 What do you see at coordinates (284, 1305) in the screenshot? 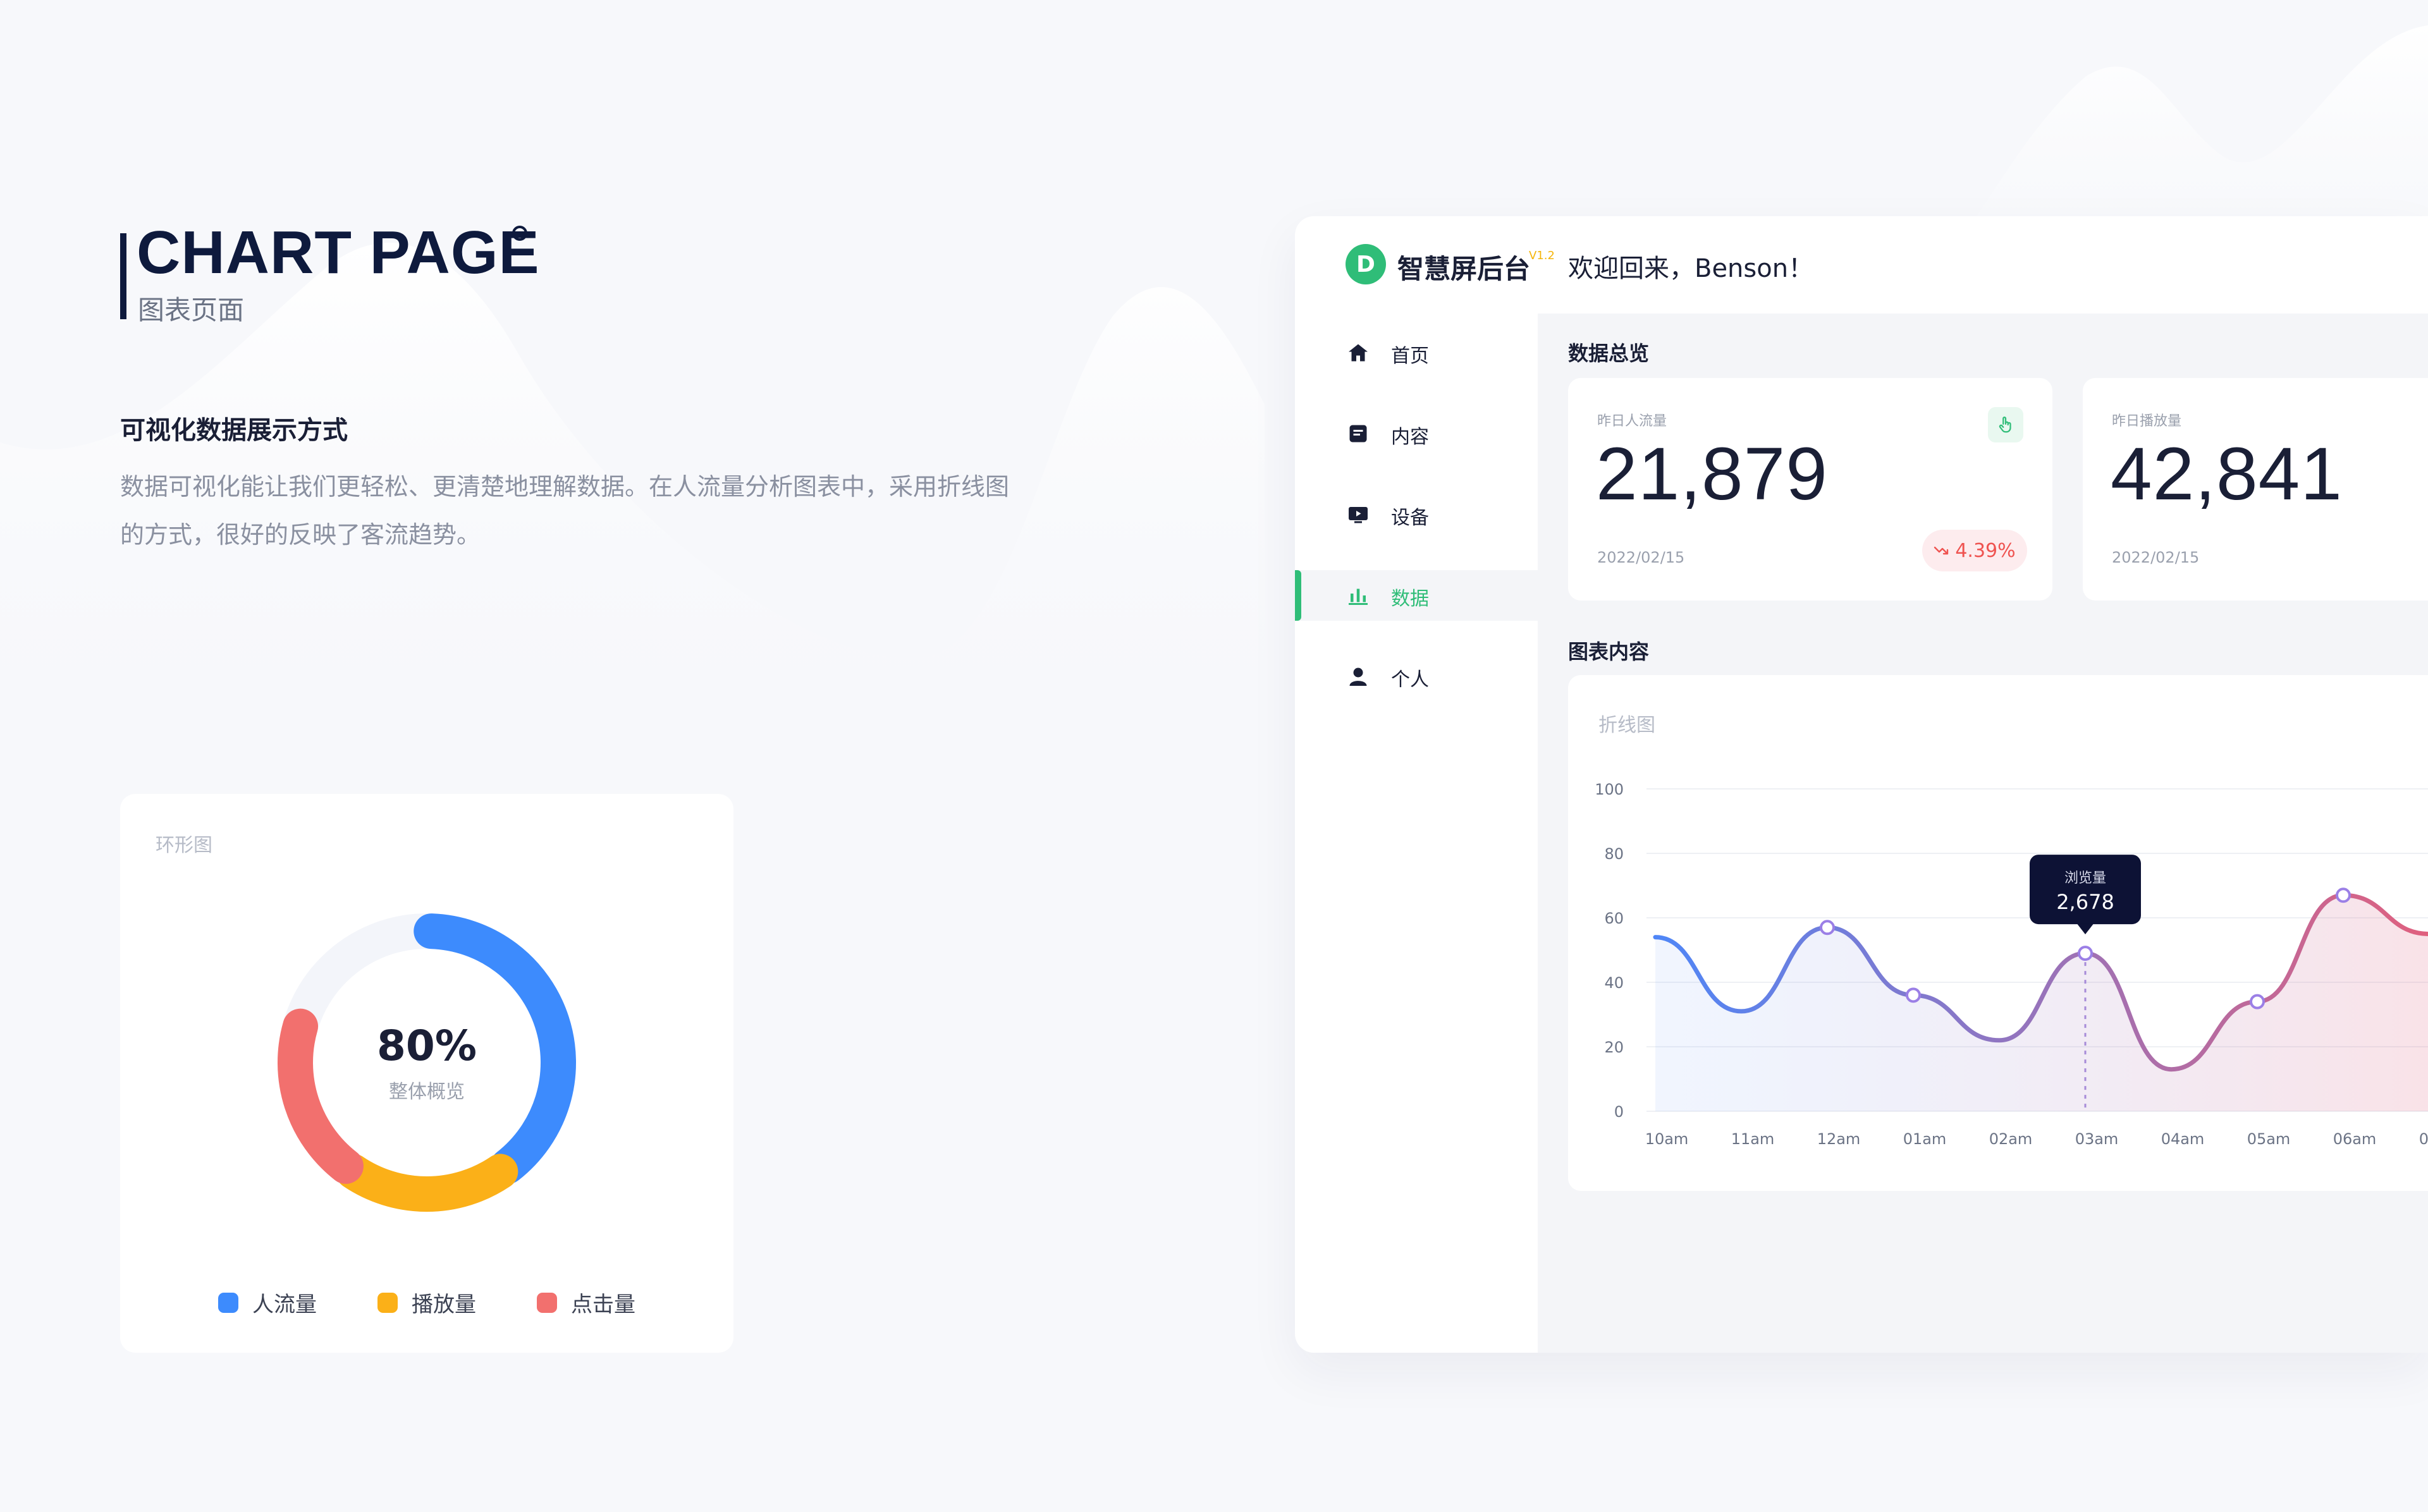
I see `legend-label: 人流量` at bounding box center [284, 1305].